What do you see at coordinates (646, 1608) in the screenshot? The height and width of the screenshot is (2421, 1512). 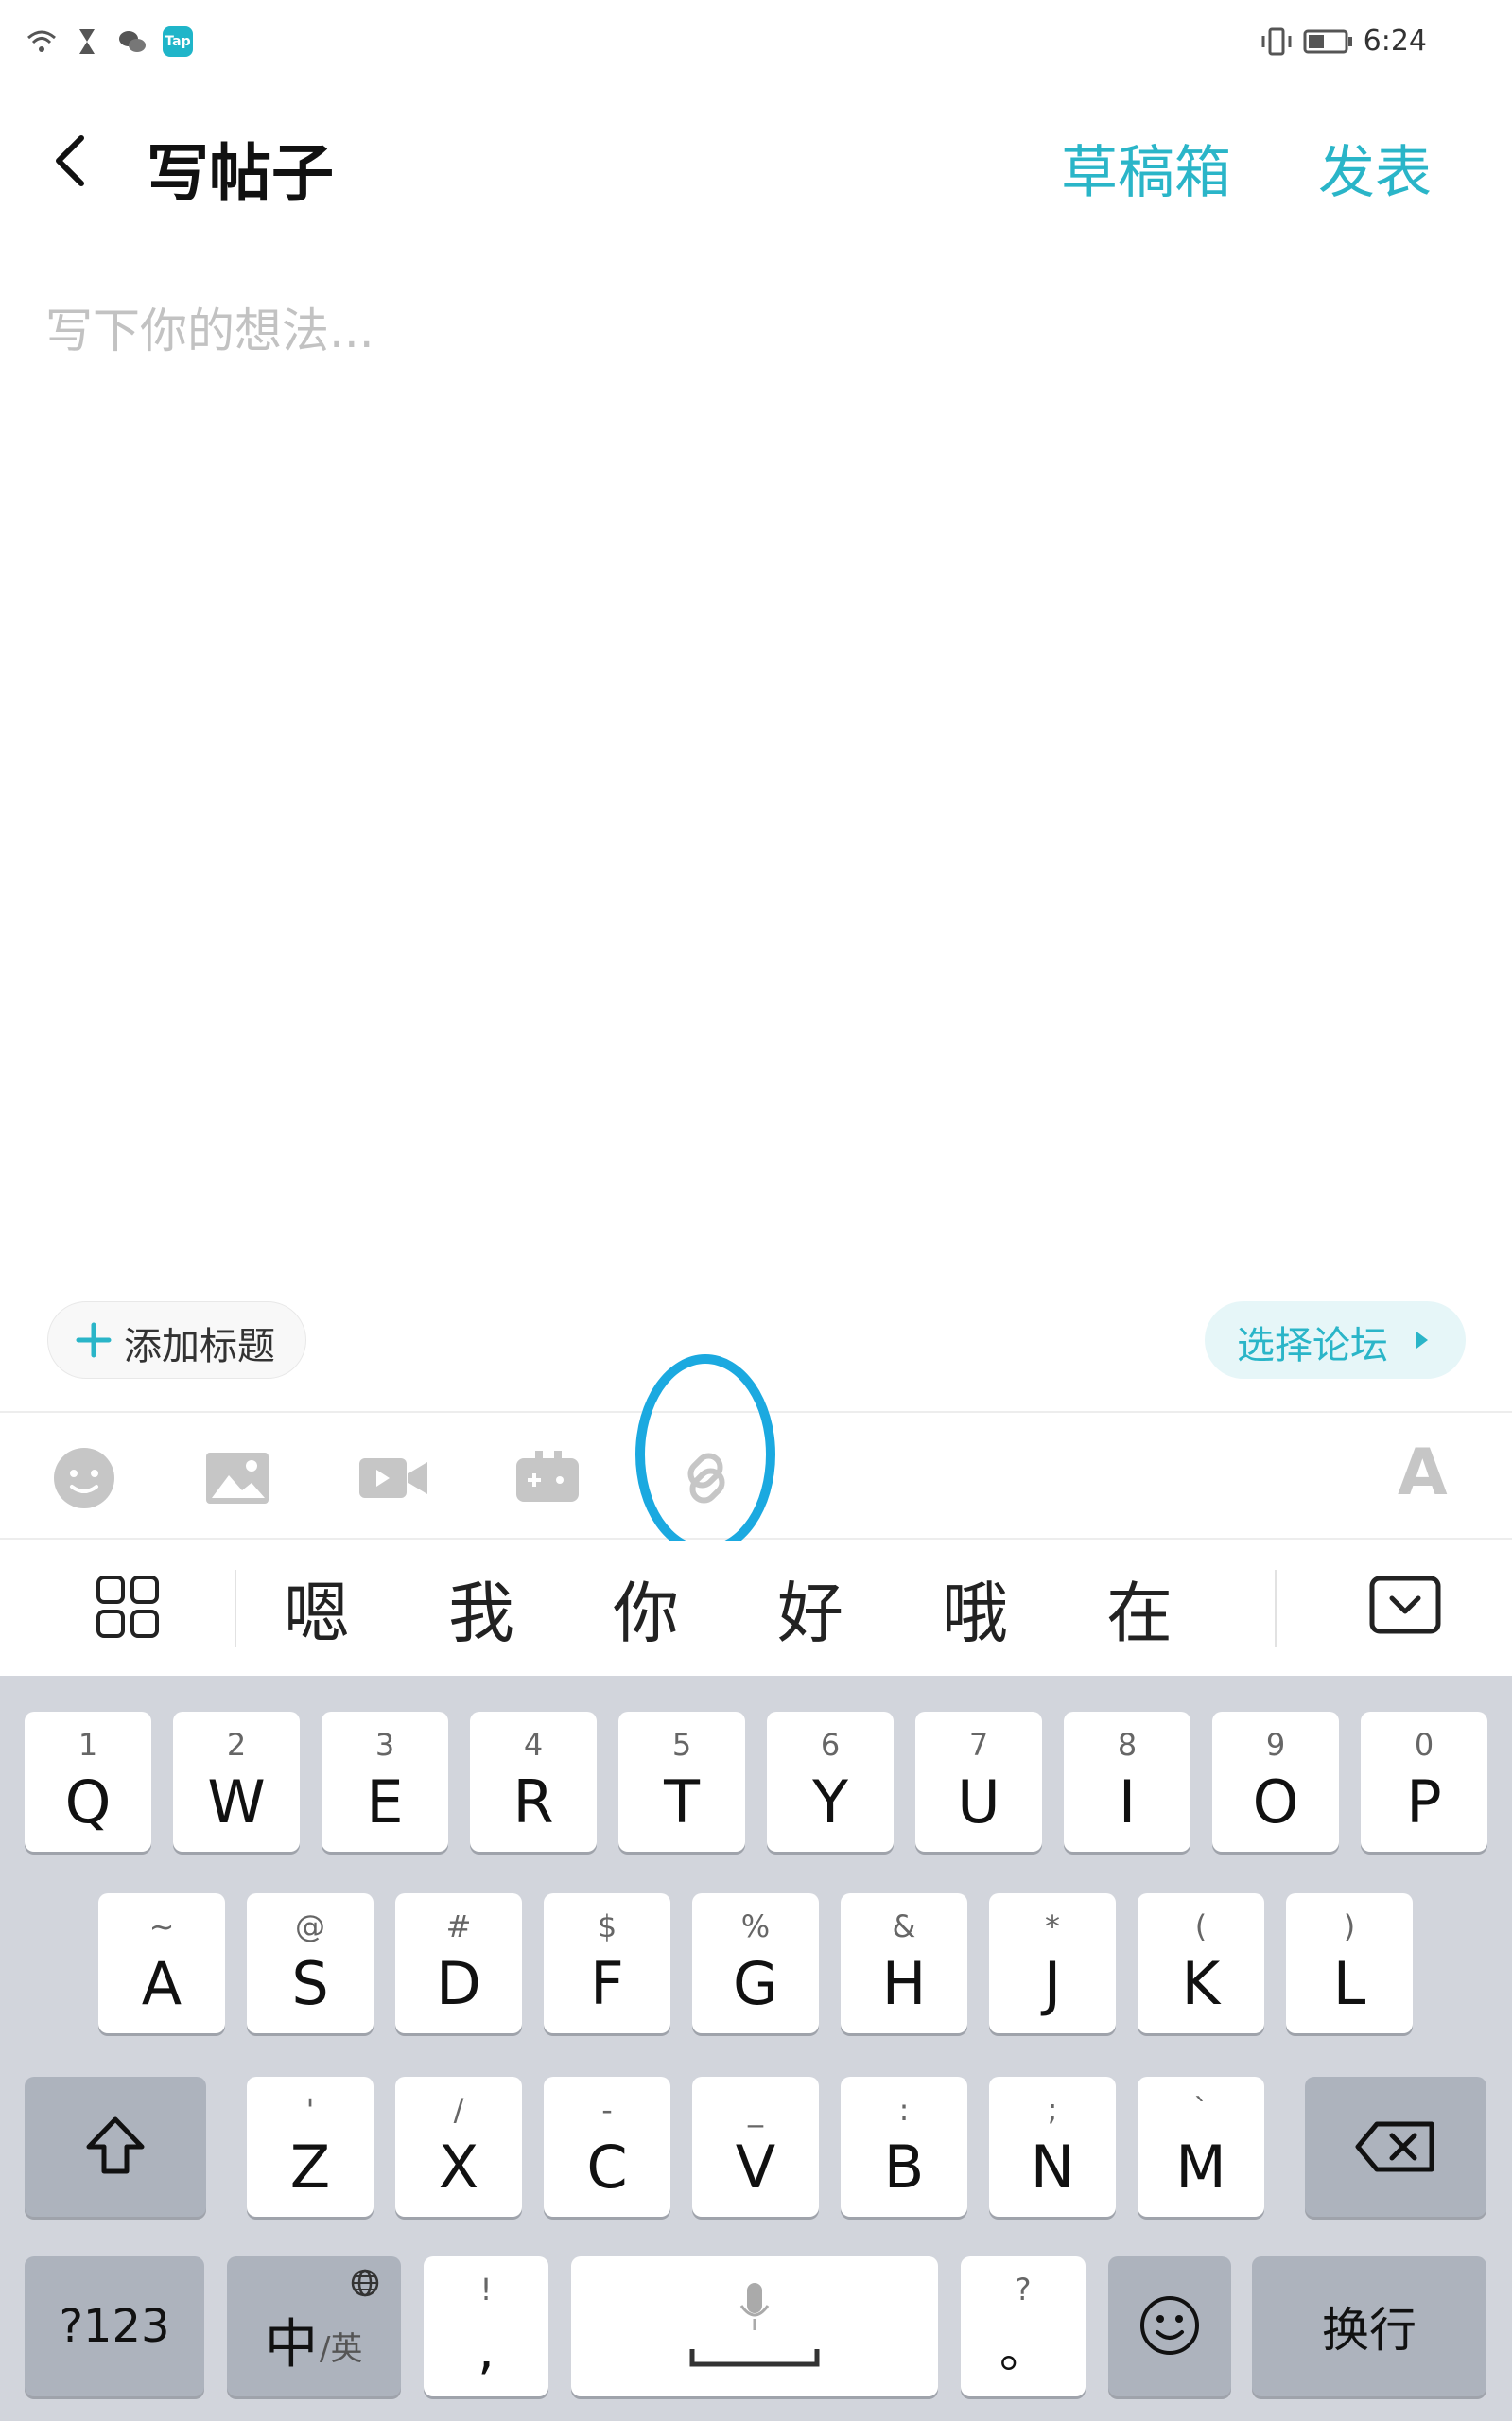 I see `candidate-3: 你` at bounding box center [646, 1608].